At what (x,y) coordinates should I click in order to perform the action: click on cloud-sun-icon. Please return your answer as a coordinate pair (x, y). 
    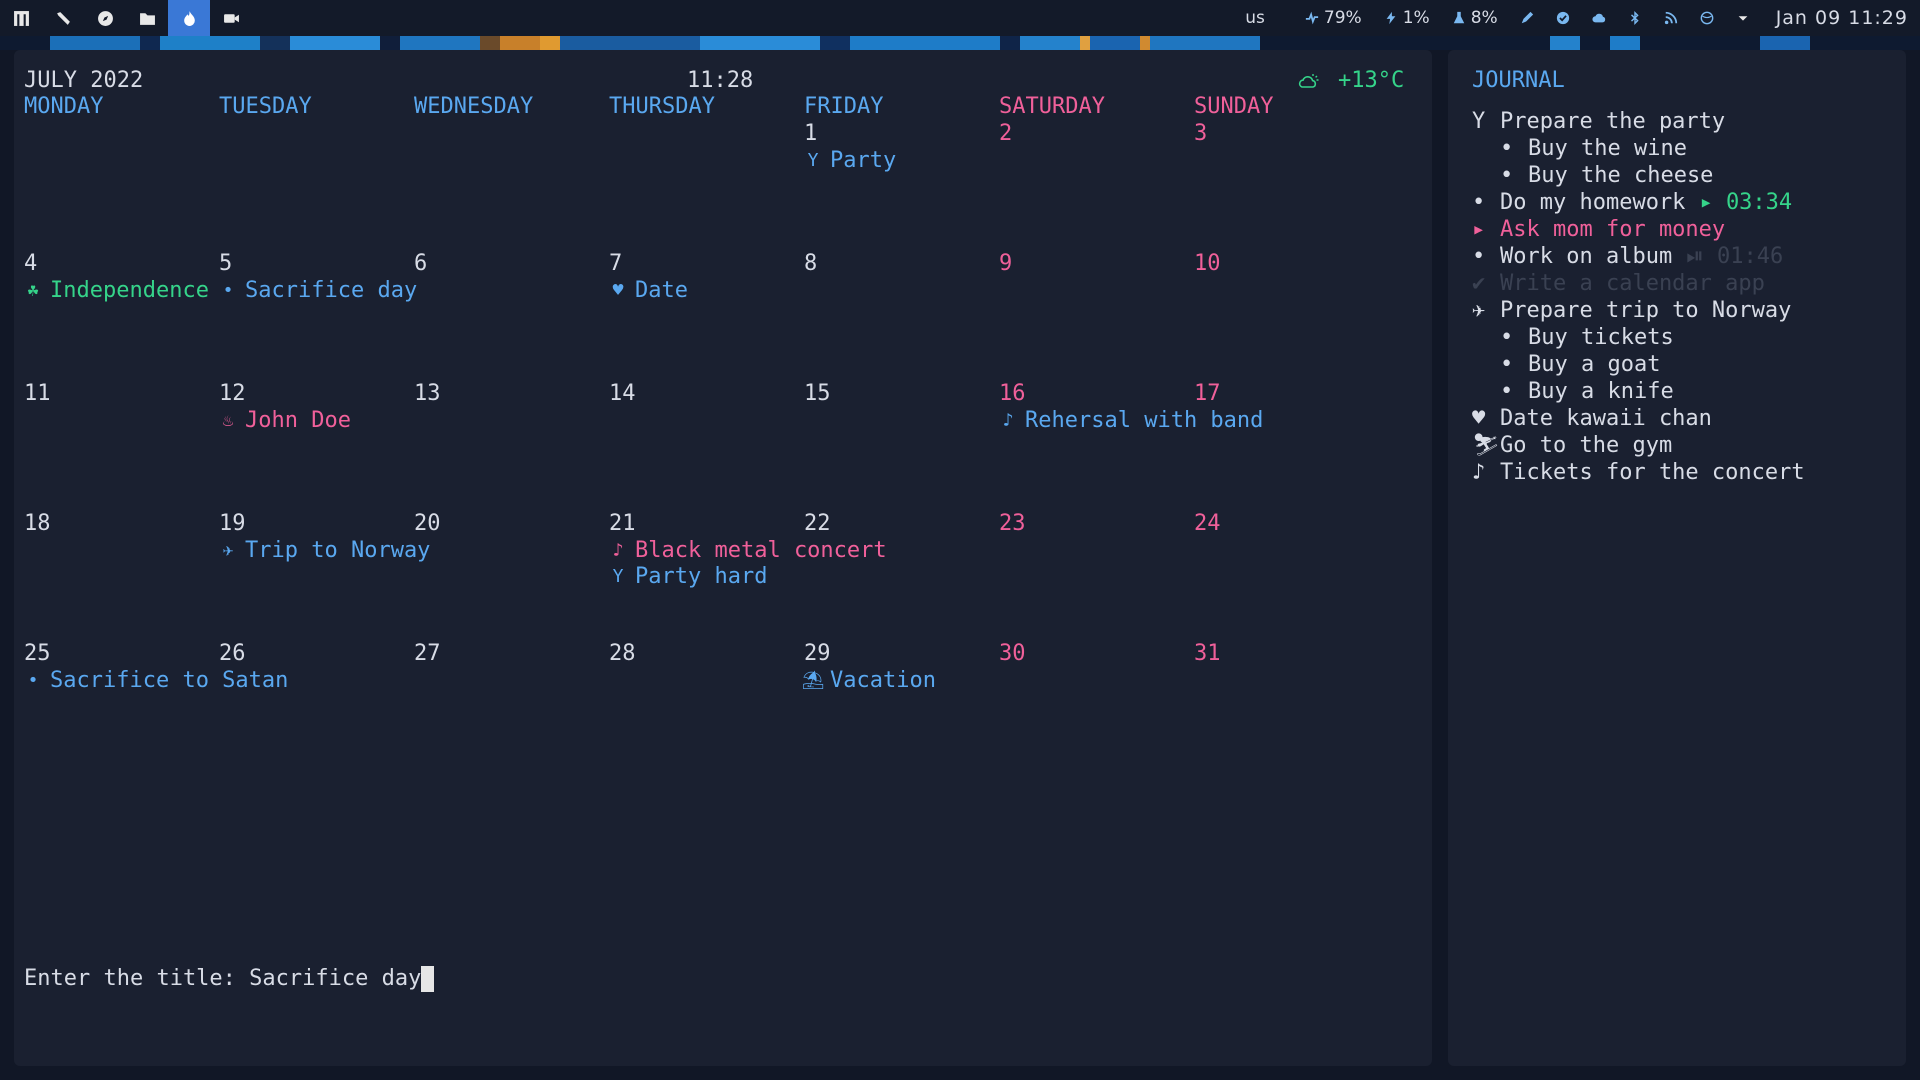
    Looking at the image, I should click on (1308, 81).